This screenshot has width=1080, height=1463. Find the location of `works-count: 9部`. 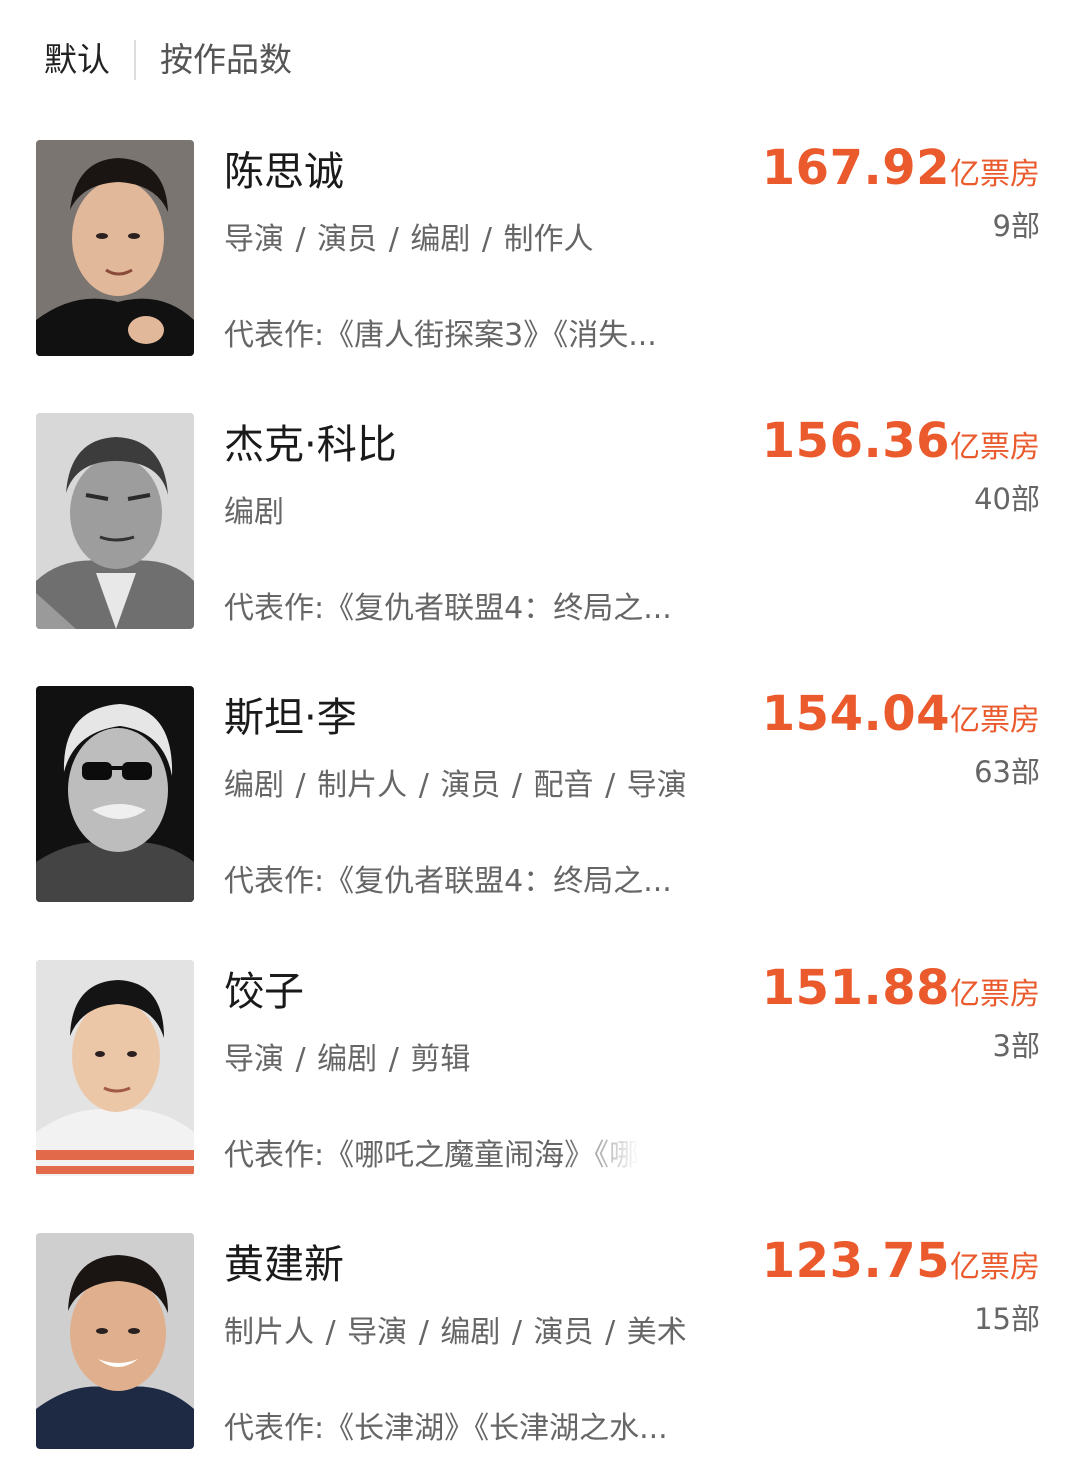

works-count: 9部 is located at coordinates (1016, 226).